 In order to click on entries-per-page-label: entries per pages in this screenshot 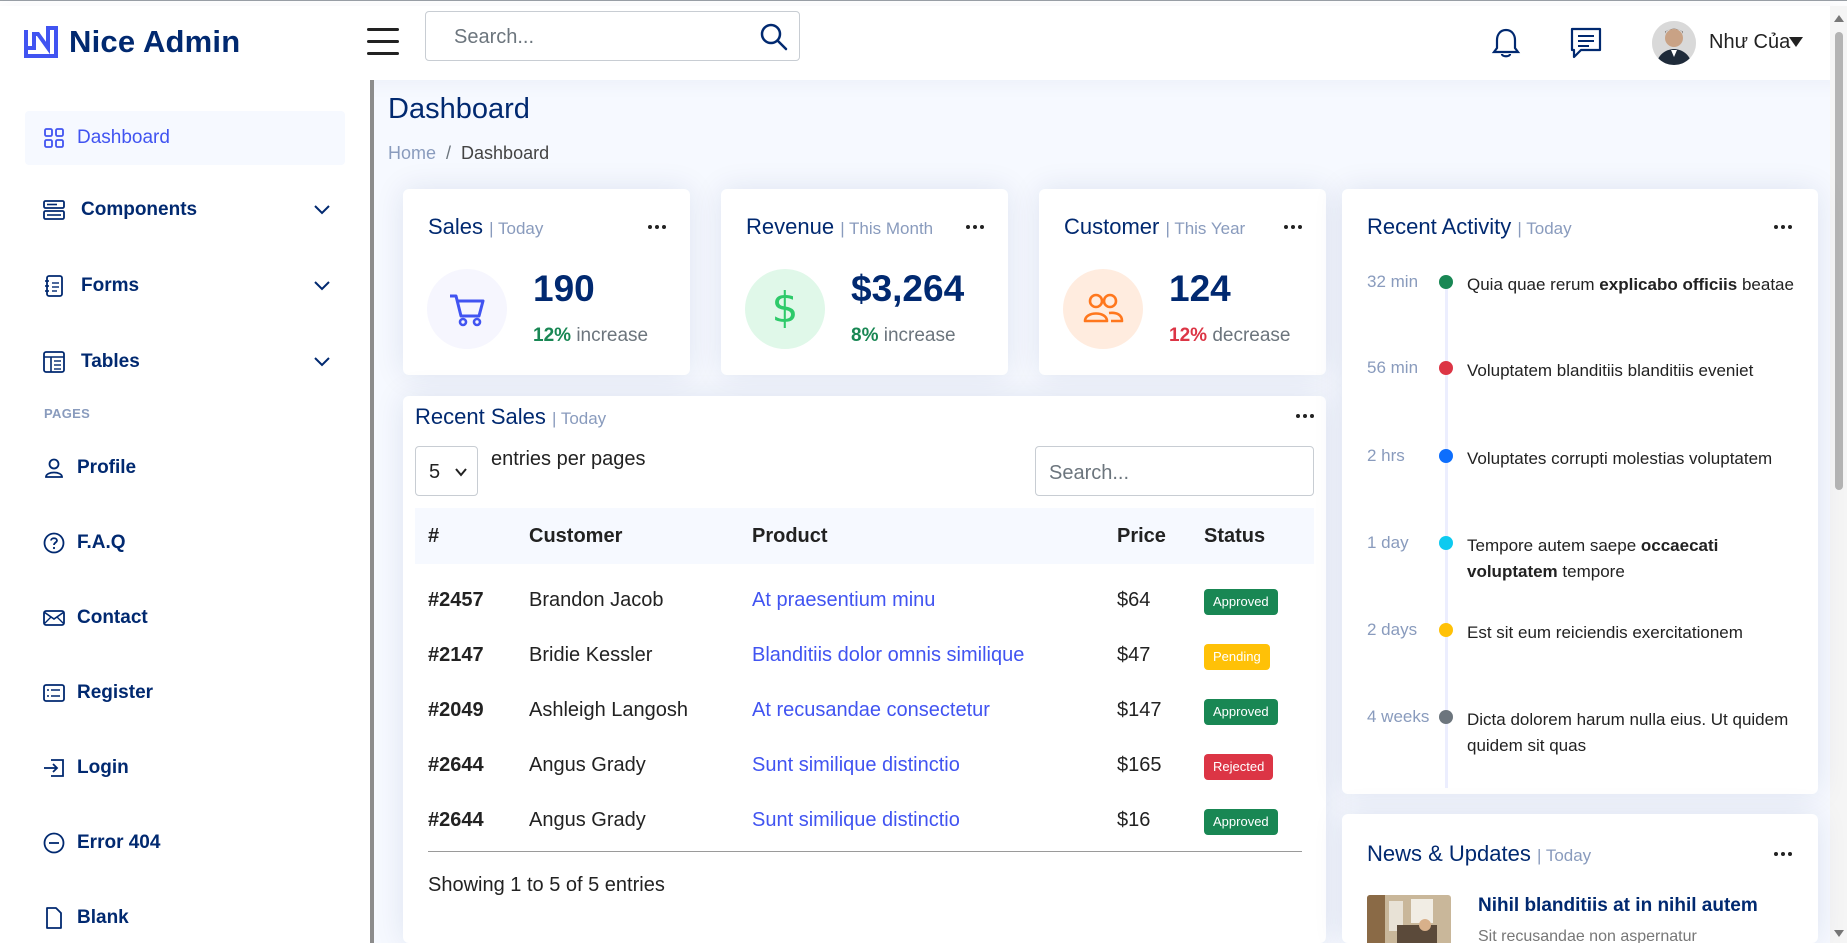, I will do `click(568, 459)`.